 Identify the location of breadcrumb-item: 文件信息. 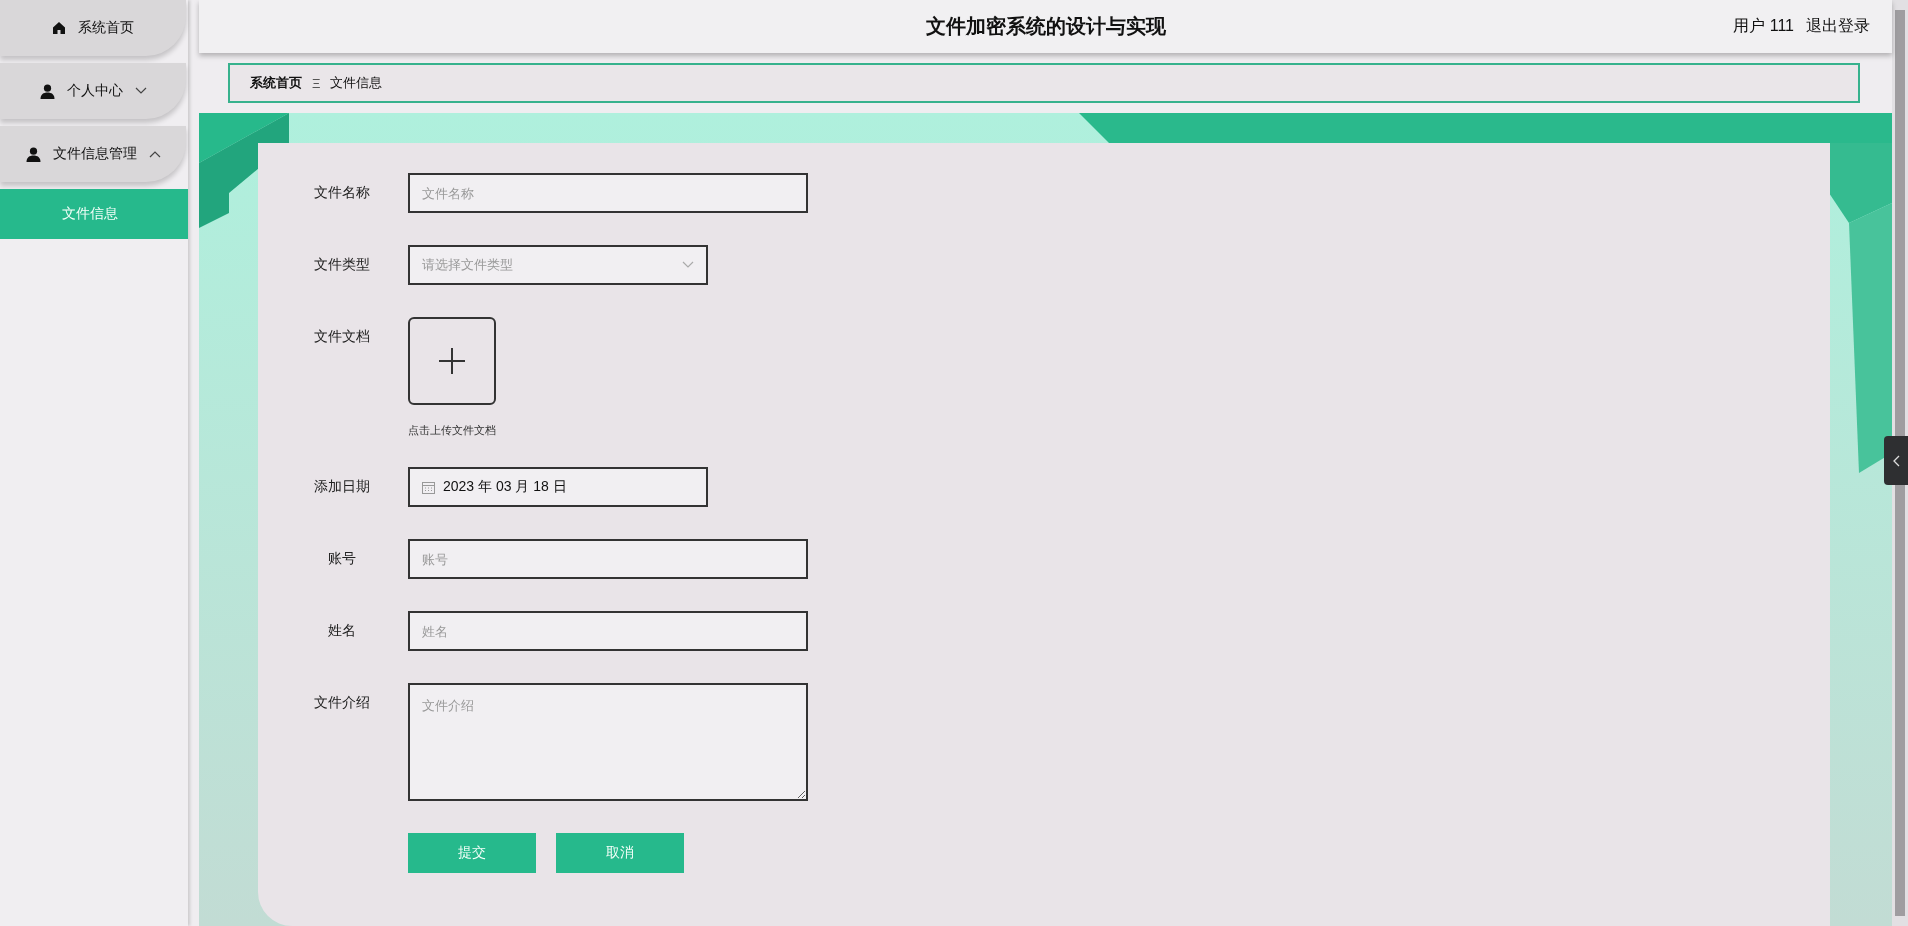
(356, 83).